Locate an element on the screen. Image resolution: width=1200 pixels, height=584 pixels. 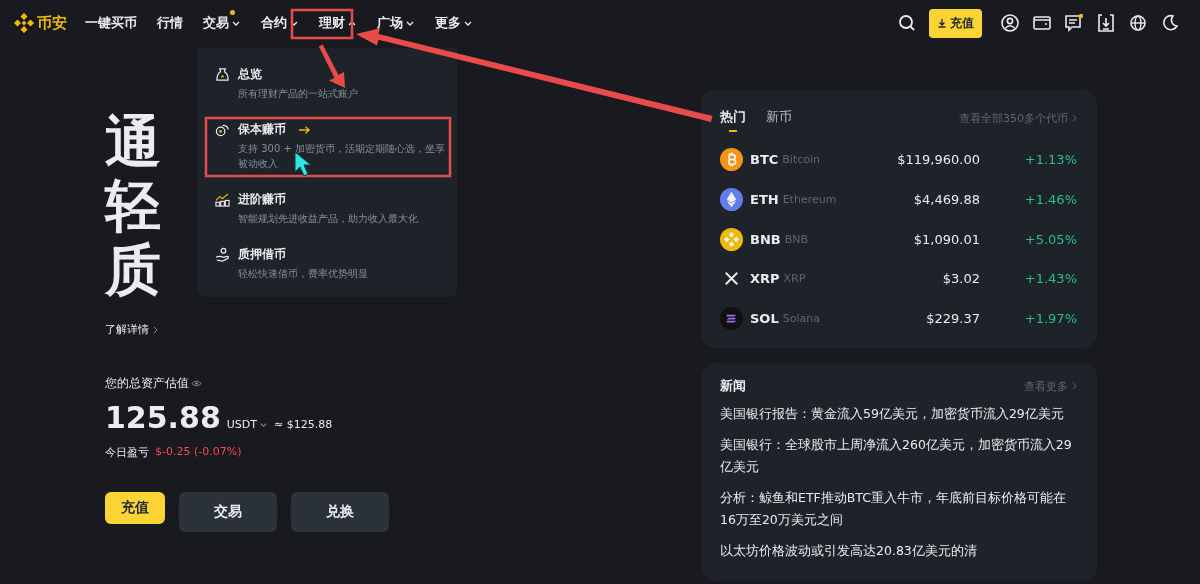
nav-item: 行情 is located at coordinates (170, 23).